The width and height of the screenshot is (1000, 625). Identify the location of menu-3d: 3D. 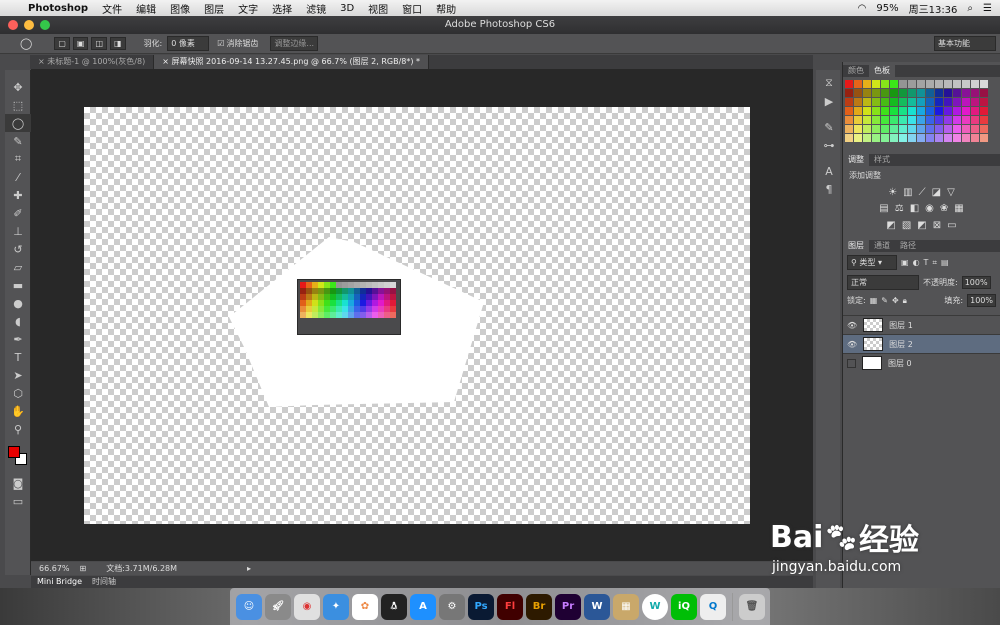
(347, 8).